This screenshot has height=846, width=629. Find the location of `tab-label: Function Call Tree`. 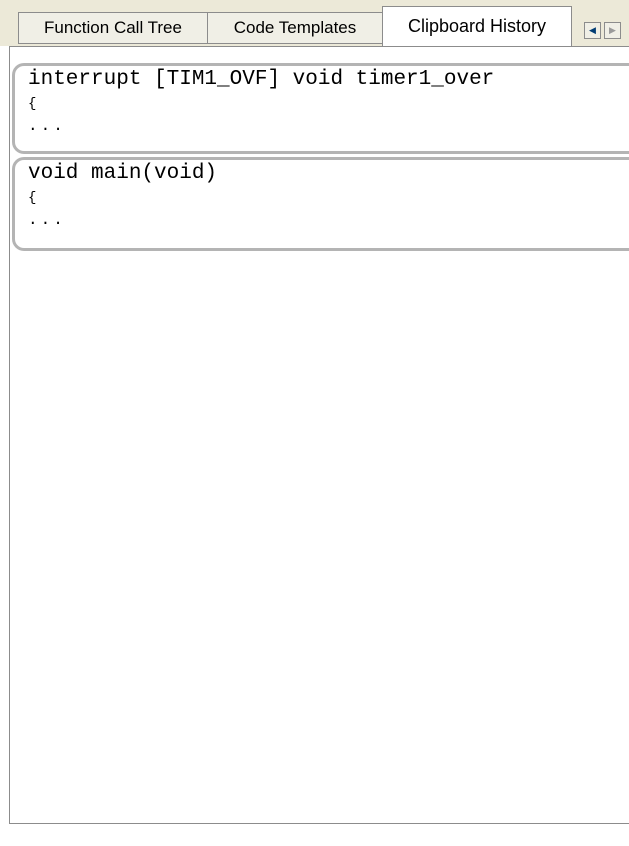

tab-label: Function Call Tree is located at coordinates (113, 27).